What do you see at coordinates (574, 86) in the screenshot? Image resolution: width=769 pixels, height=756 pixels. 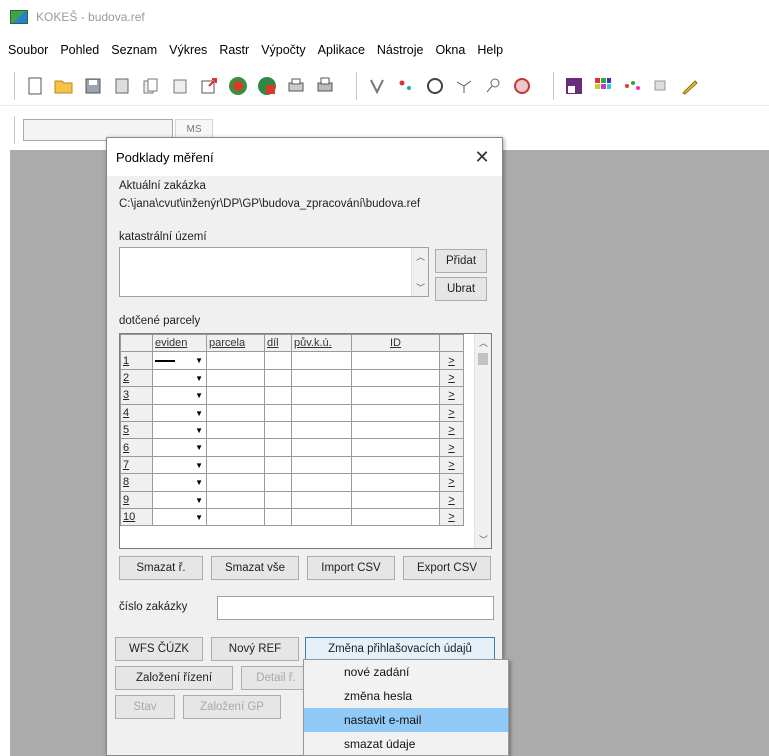 I see `palette-icon` at bounding box center [574, 86].